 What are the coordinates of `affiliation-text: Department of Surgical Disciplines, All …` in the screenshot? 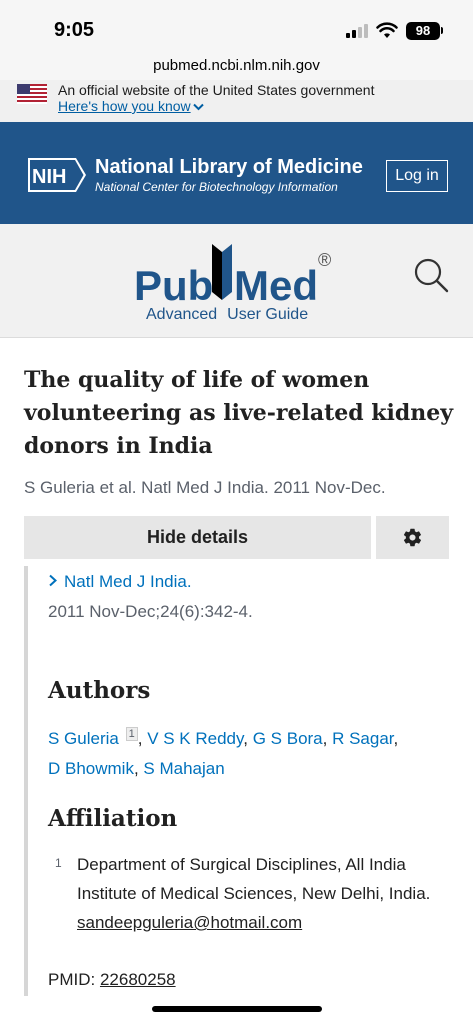 It's located at (264, 893).